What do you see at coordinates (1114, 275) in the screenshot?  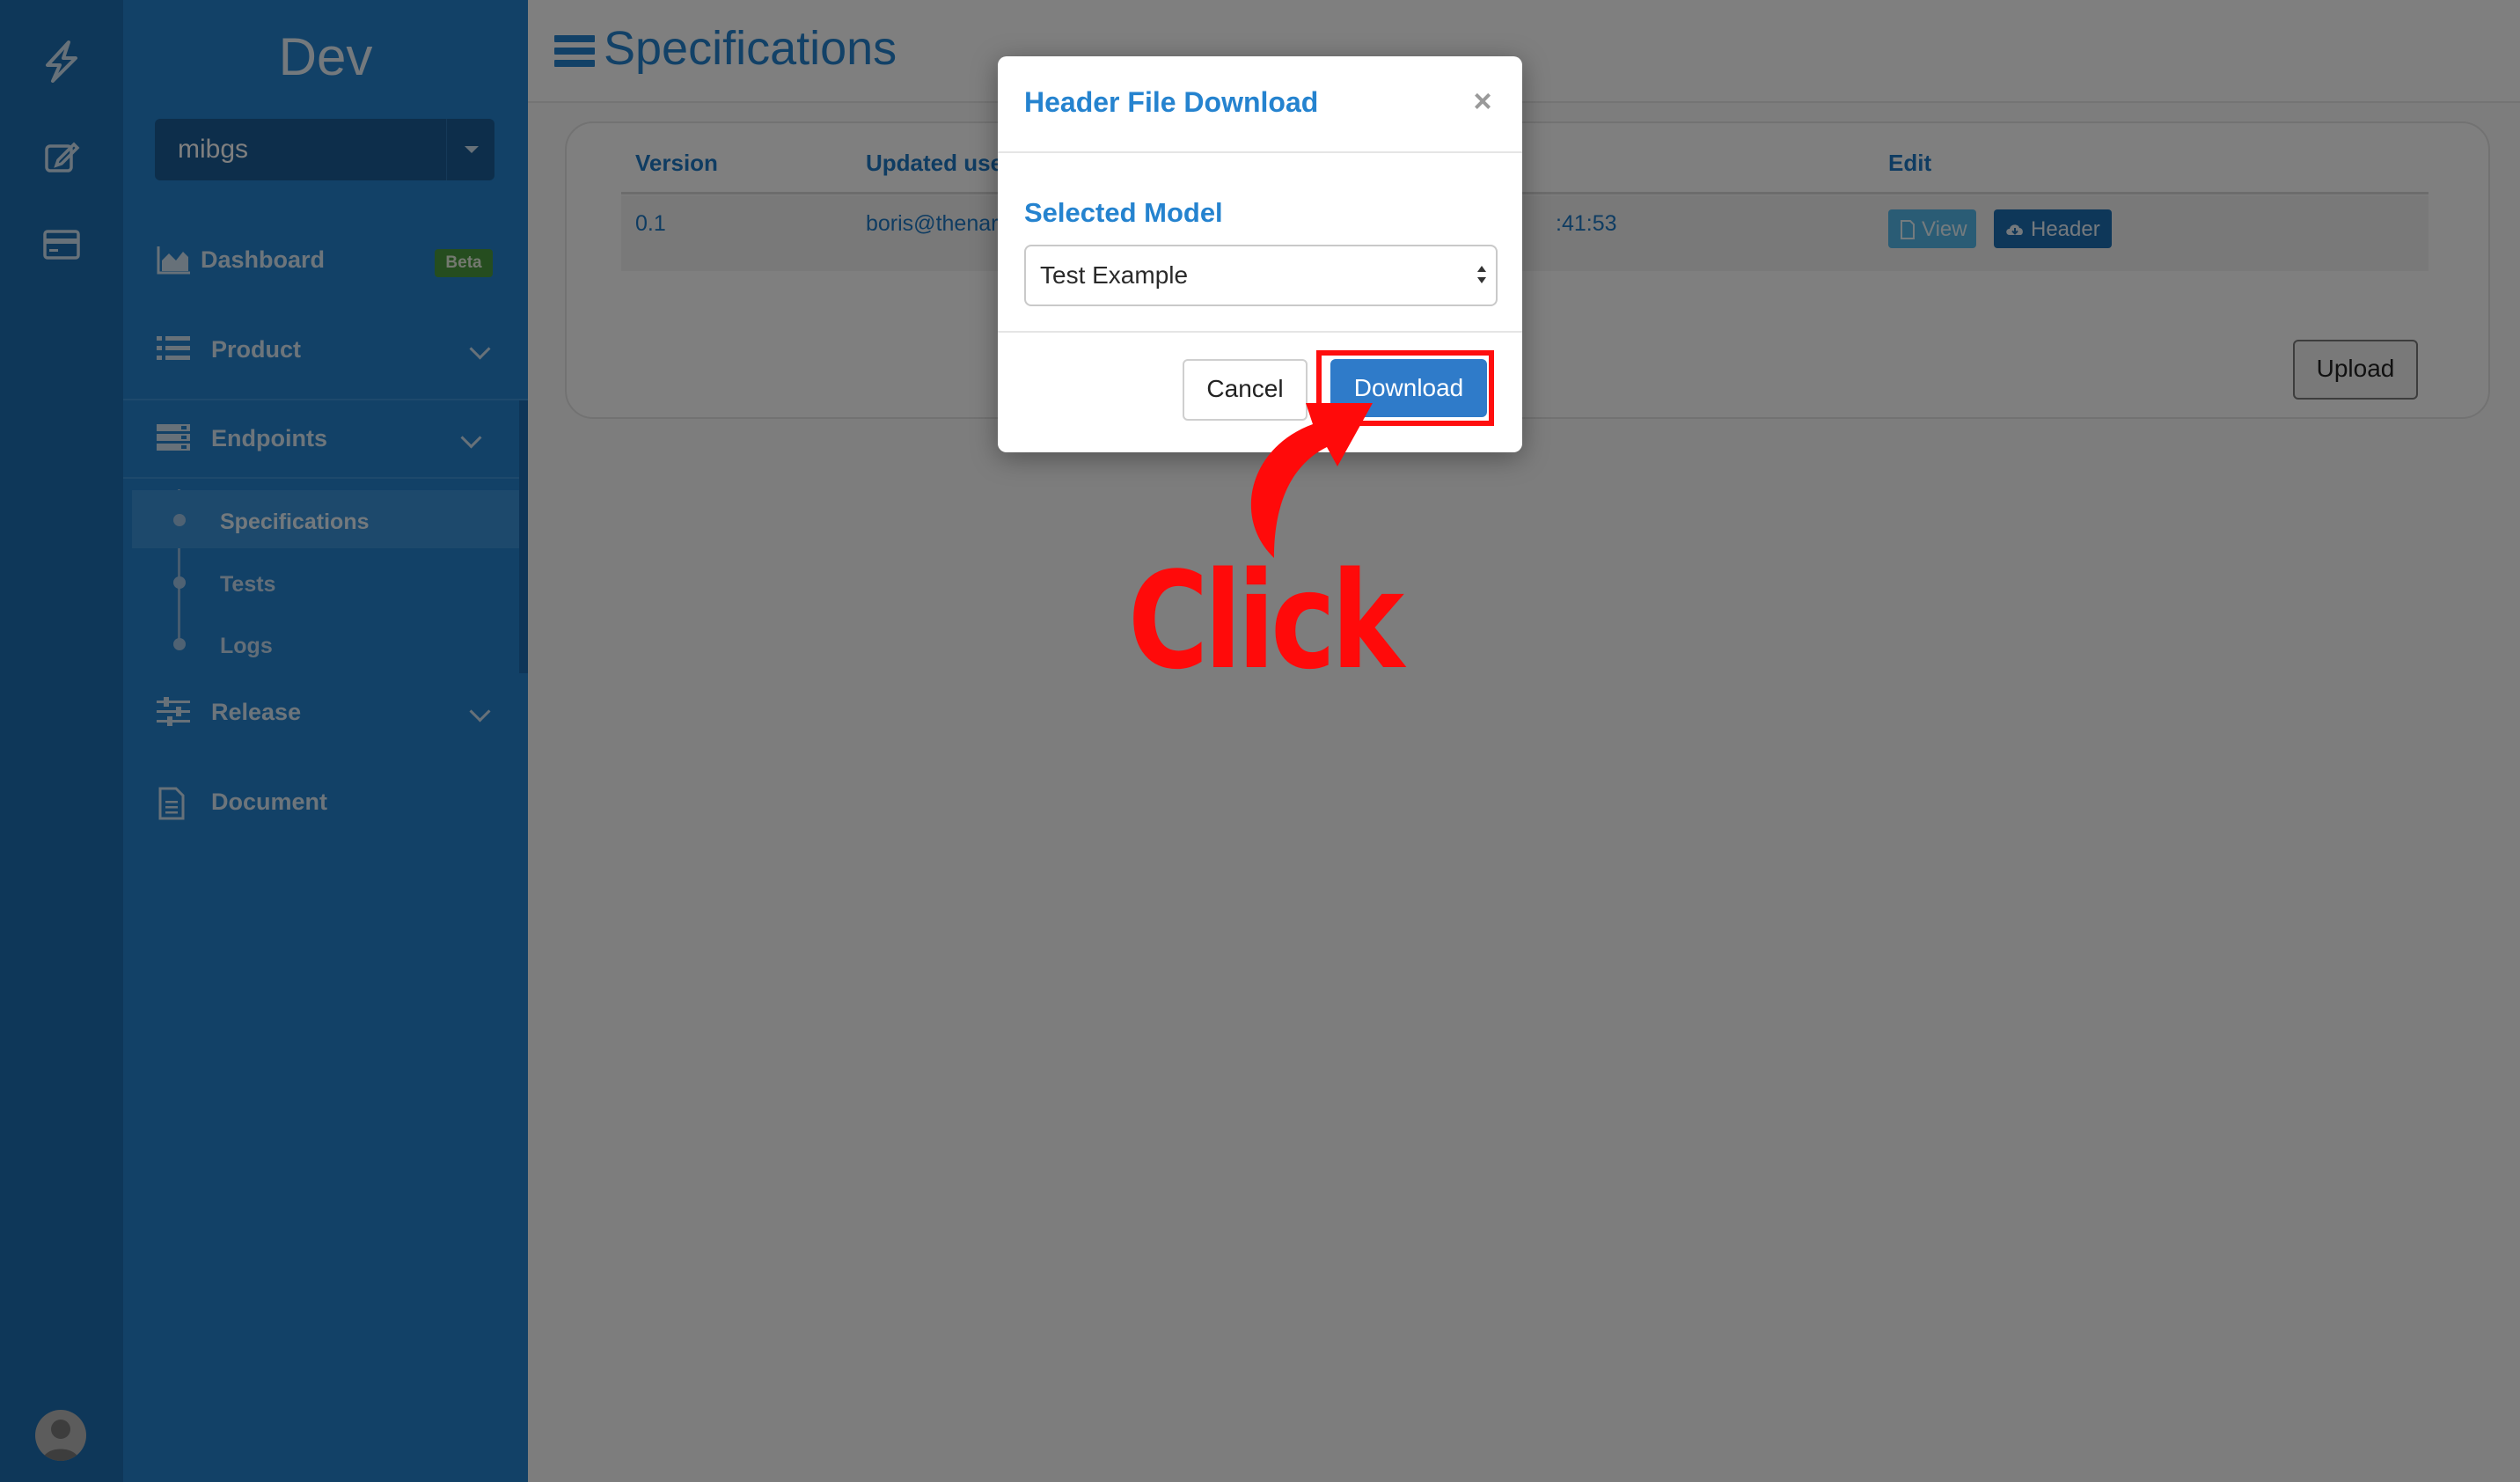 I see `model-select-value: Test Example` at bounding box center [1114, 275].